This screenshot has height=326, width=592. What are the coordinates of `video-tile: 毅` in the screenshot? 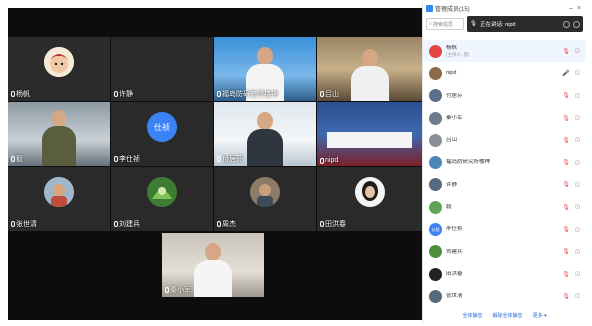 It's located at (59, 134).